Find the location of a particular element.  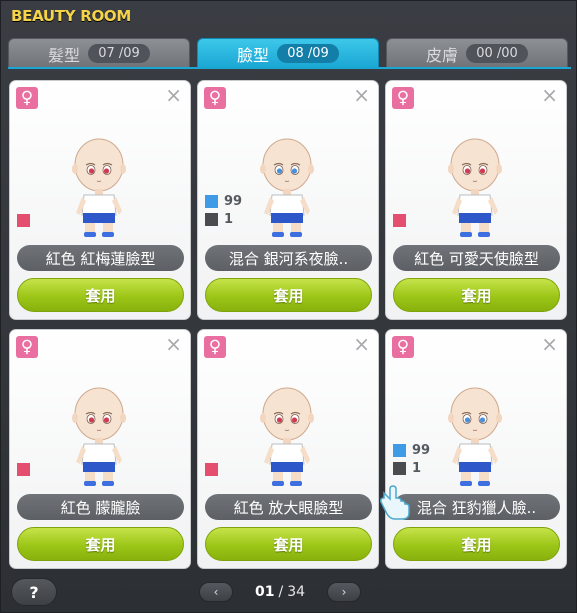

face-card: ♀ × 紅色 紅梅蓮臉型 套用 is located at coordinates (100, 200).